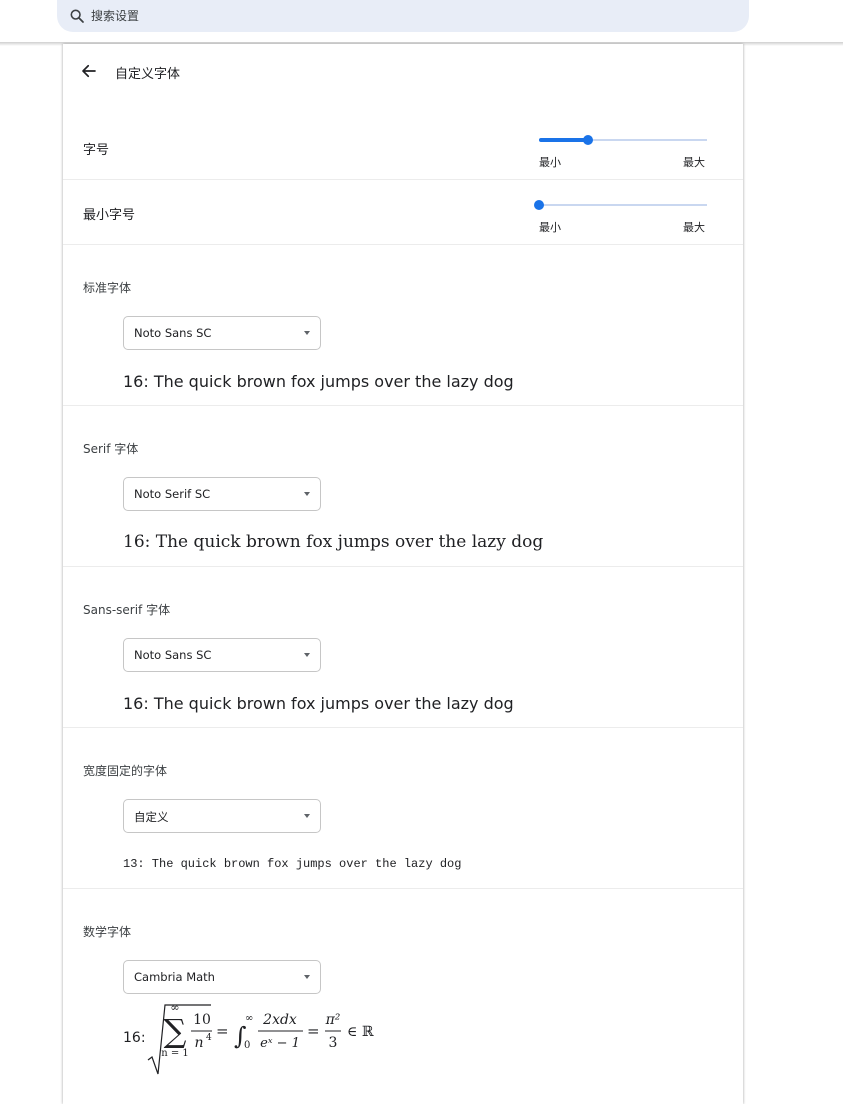 The image size is (843, 1104). What do you see at coordinates (279, 1020) in the screenshot?
I see `integral-numerator: 2xdx` at bounding box center [279, 1020].